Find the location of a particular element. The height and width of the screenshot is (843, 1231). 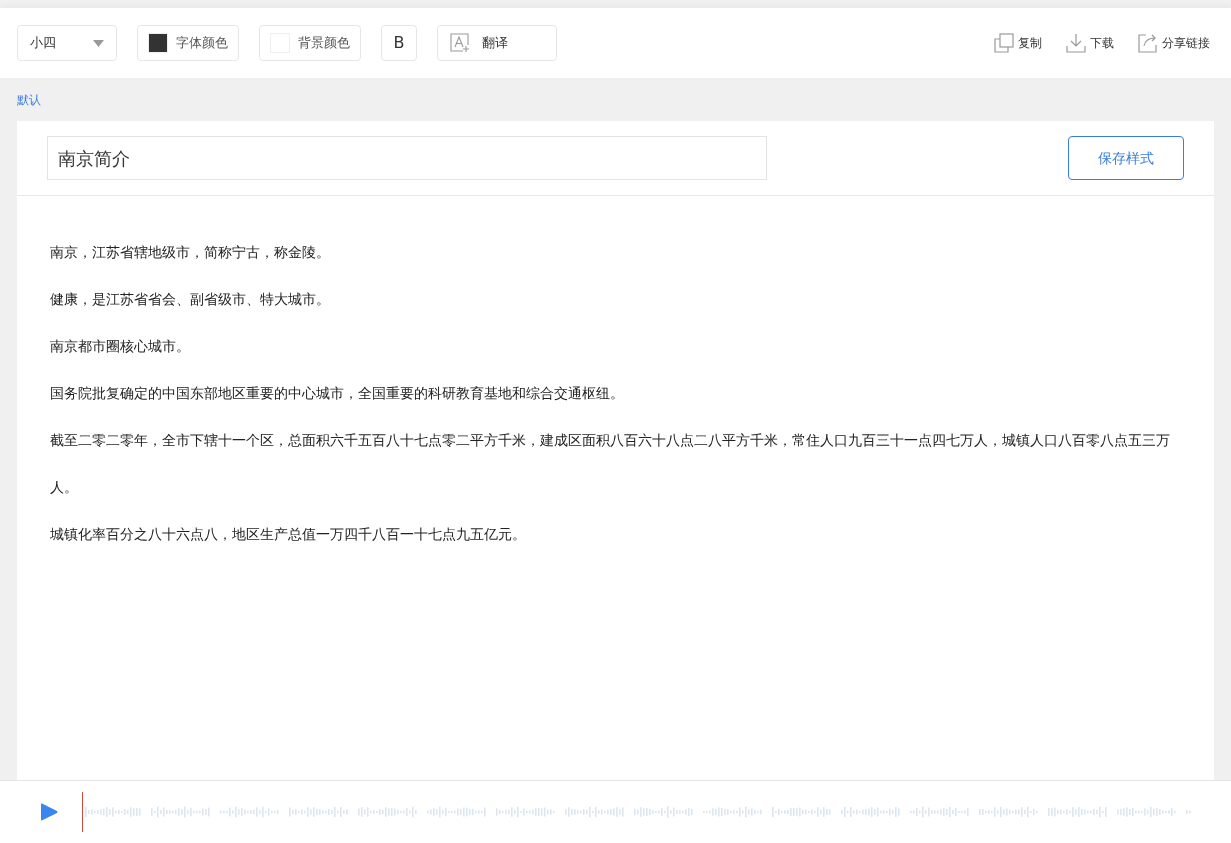

paragraph: 城镇化率百分之八十六点八，地区生产总值一万四千八百一十七点九五亿元。 is located at coordinates (288, 534).